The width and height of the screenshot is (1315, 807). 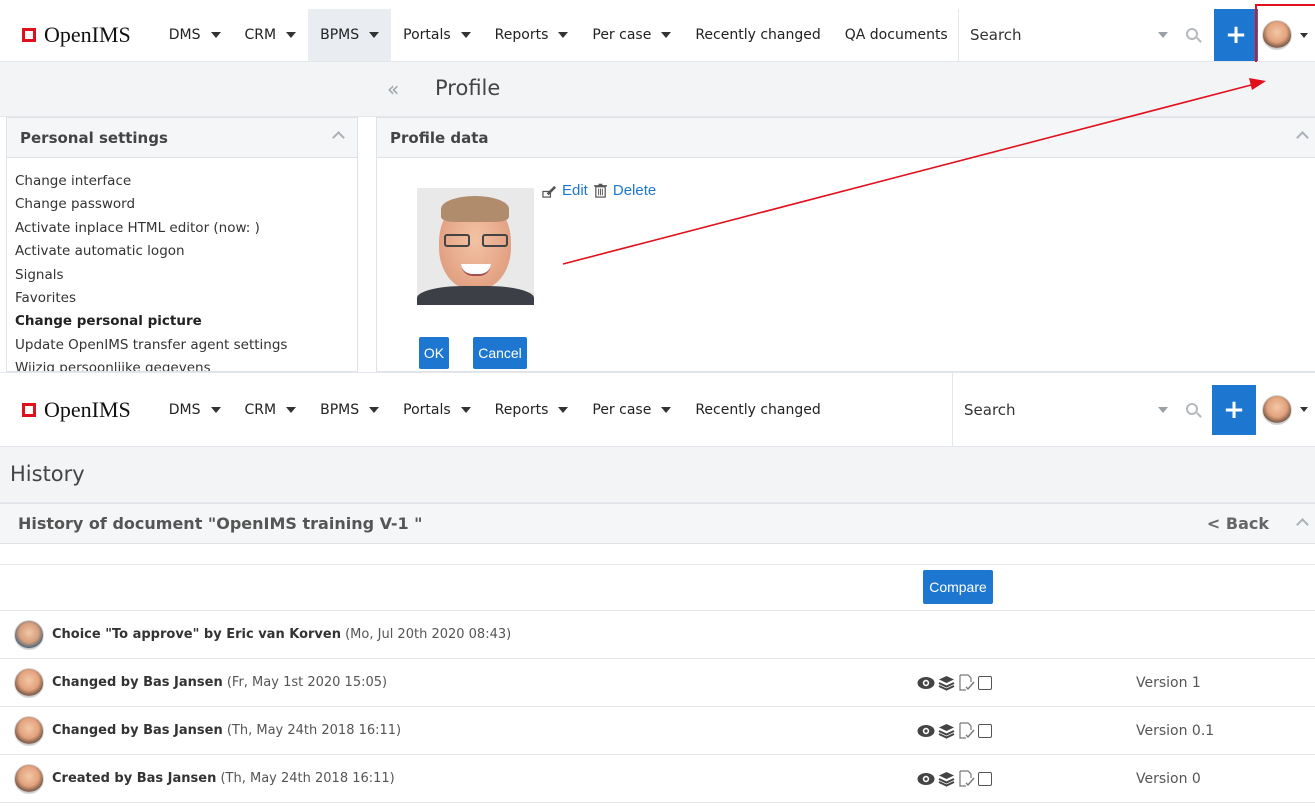 What do you see at coordinates (393, 89) in the screenshot?
I see `collapse-icon: «` at bounding box center [393, 89].